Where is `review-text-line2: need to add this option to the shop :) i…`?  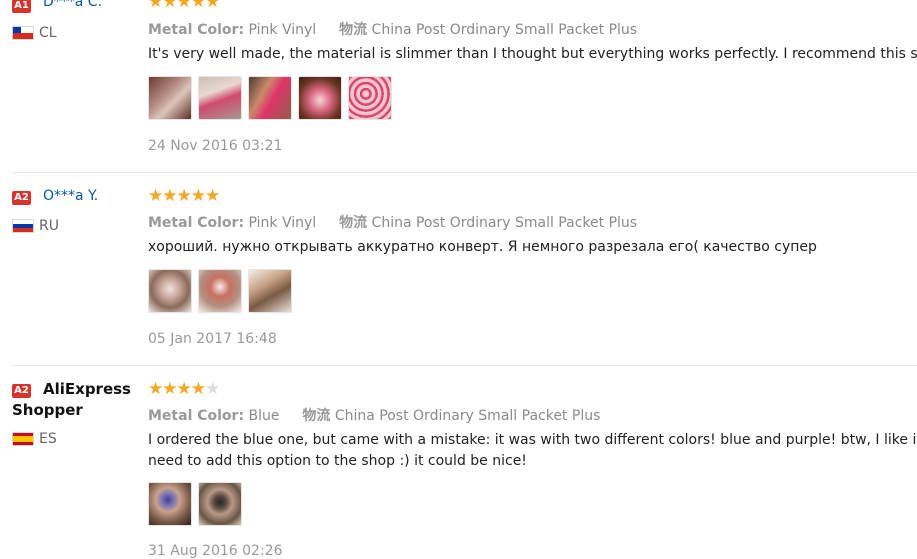
review-text-line2: need to add this option to the shop :) i… is located at coordinates (337, 461).